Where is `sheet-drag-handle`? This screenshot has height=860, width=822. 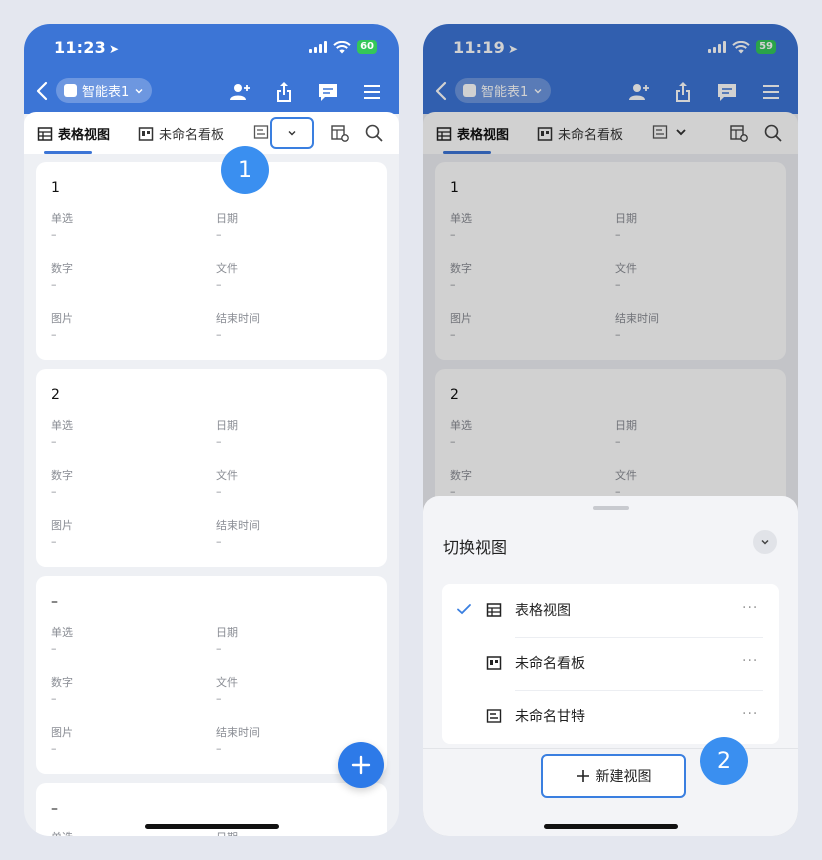
sheet-drag-handle is located at coordinates (611, 508).